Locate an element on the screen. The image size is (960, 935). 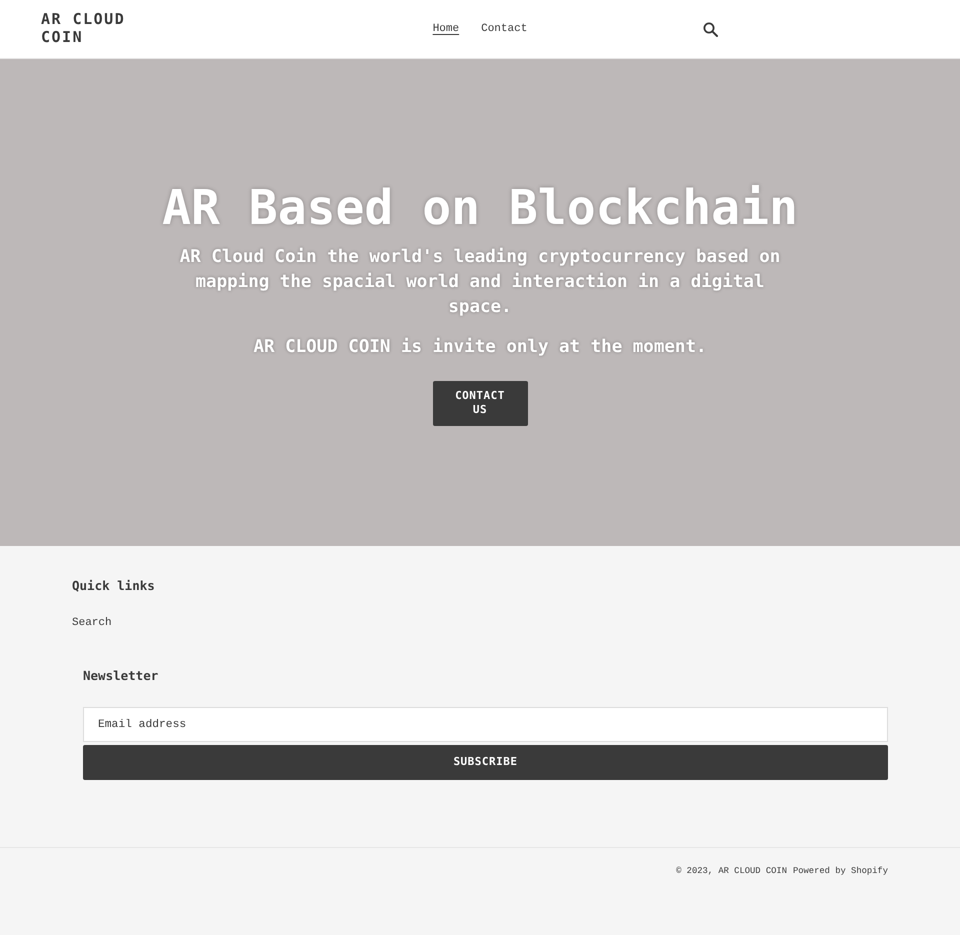
powered-by-link: Powered by Shopify is located at coordinates (840, 871).